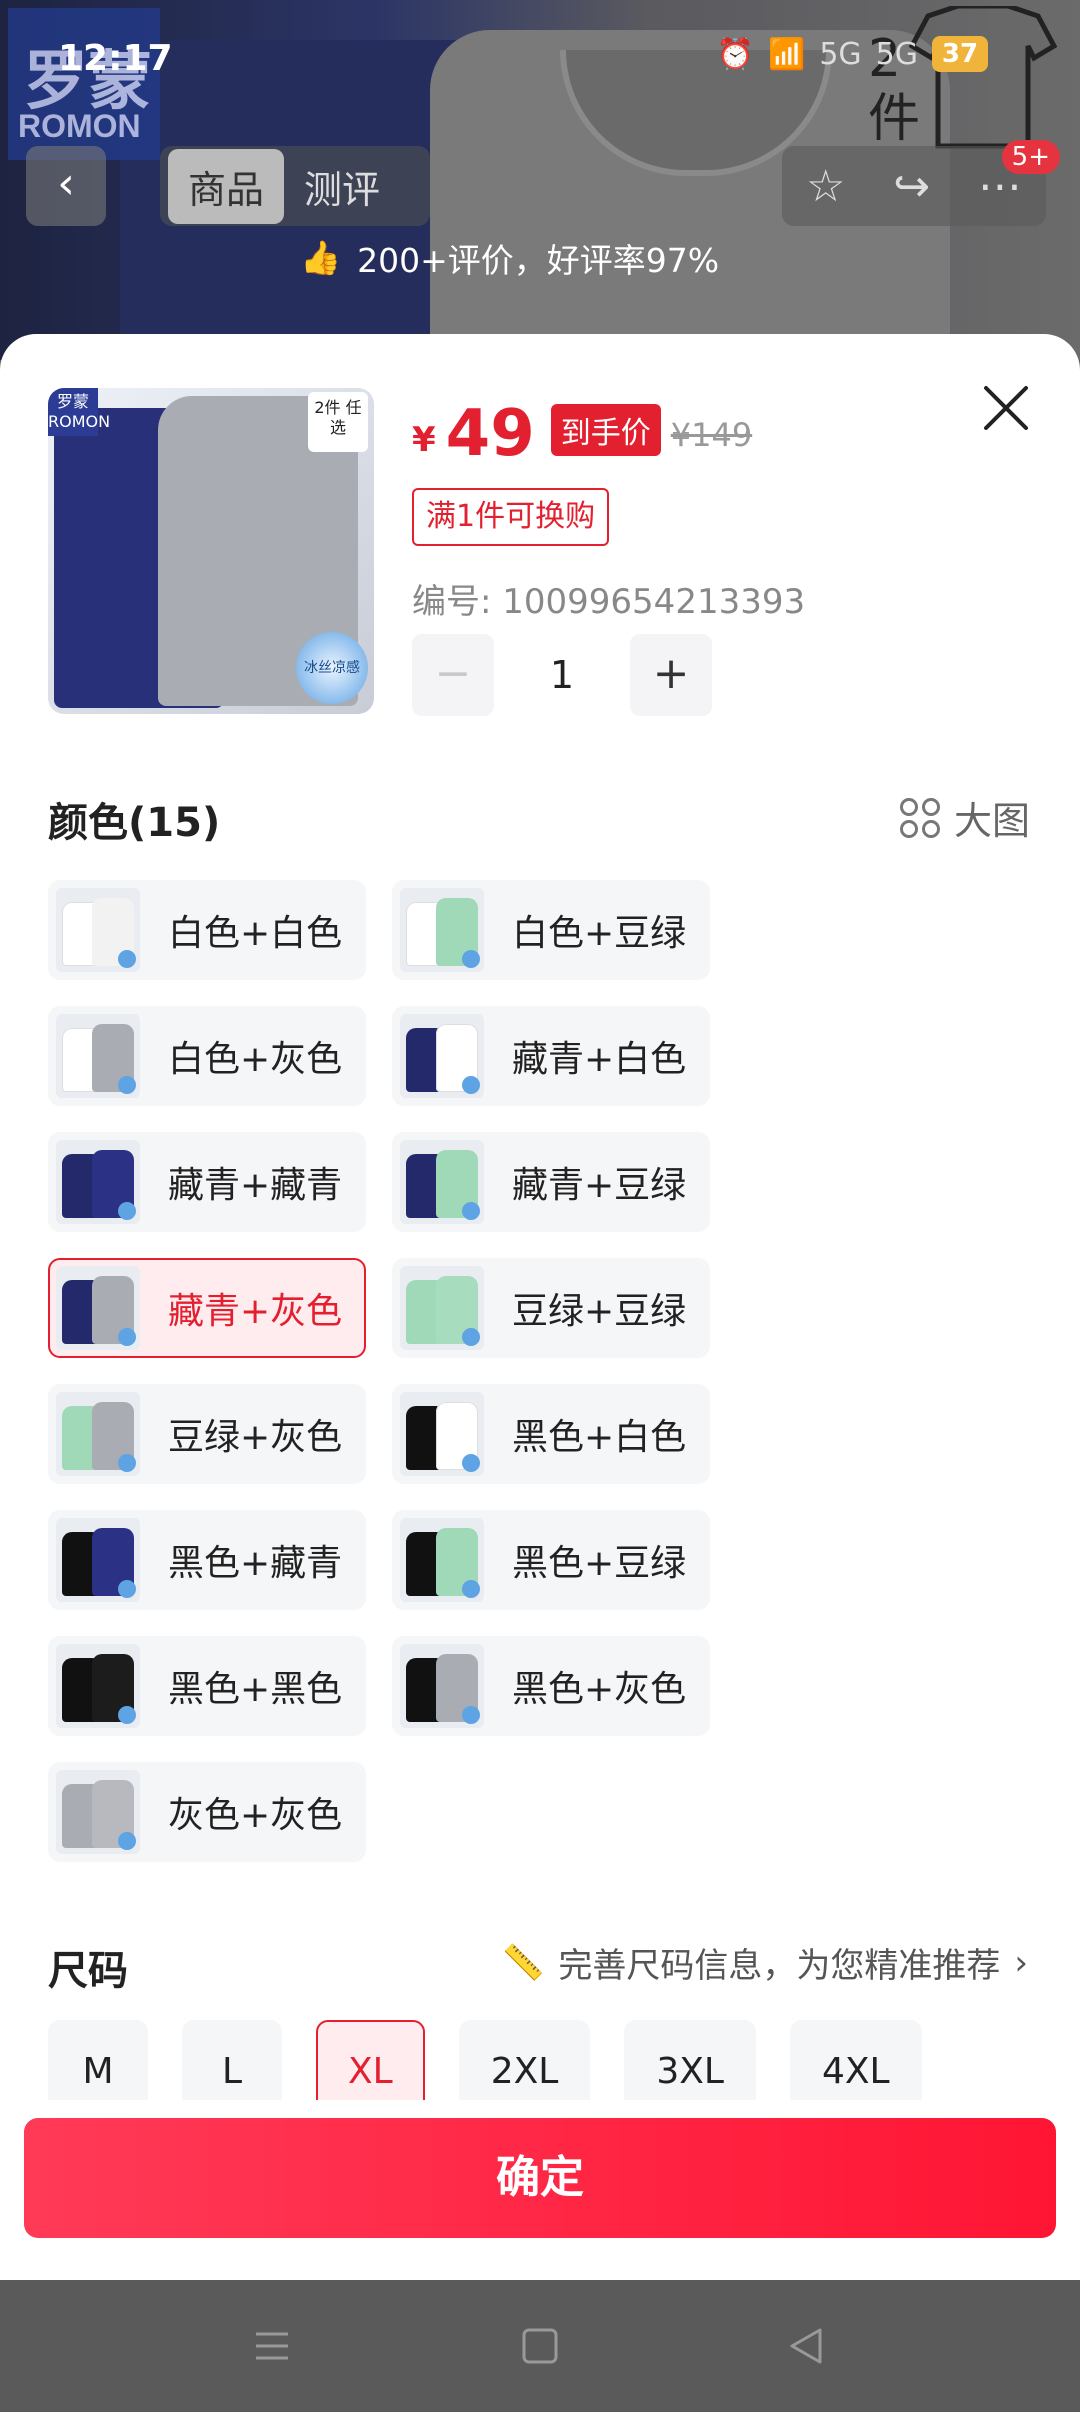  What do you see at coordinates (840, 54) in the screenshot?
I see `signal-1-label: 5G` at bounding box center [840, 54].